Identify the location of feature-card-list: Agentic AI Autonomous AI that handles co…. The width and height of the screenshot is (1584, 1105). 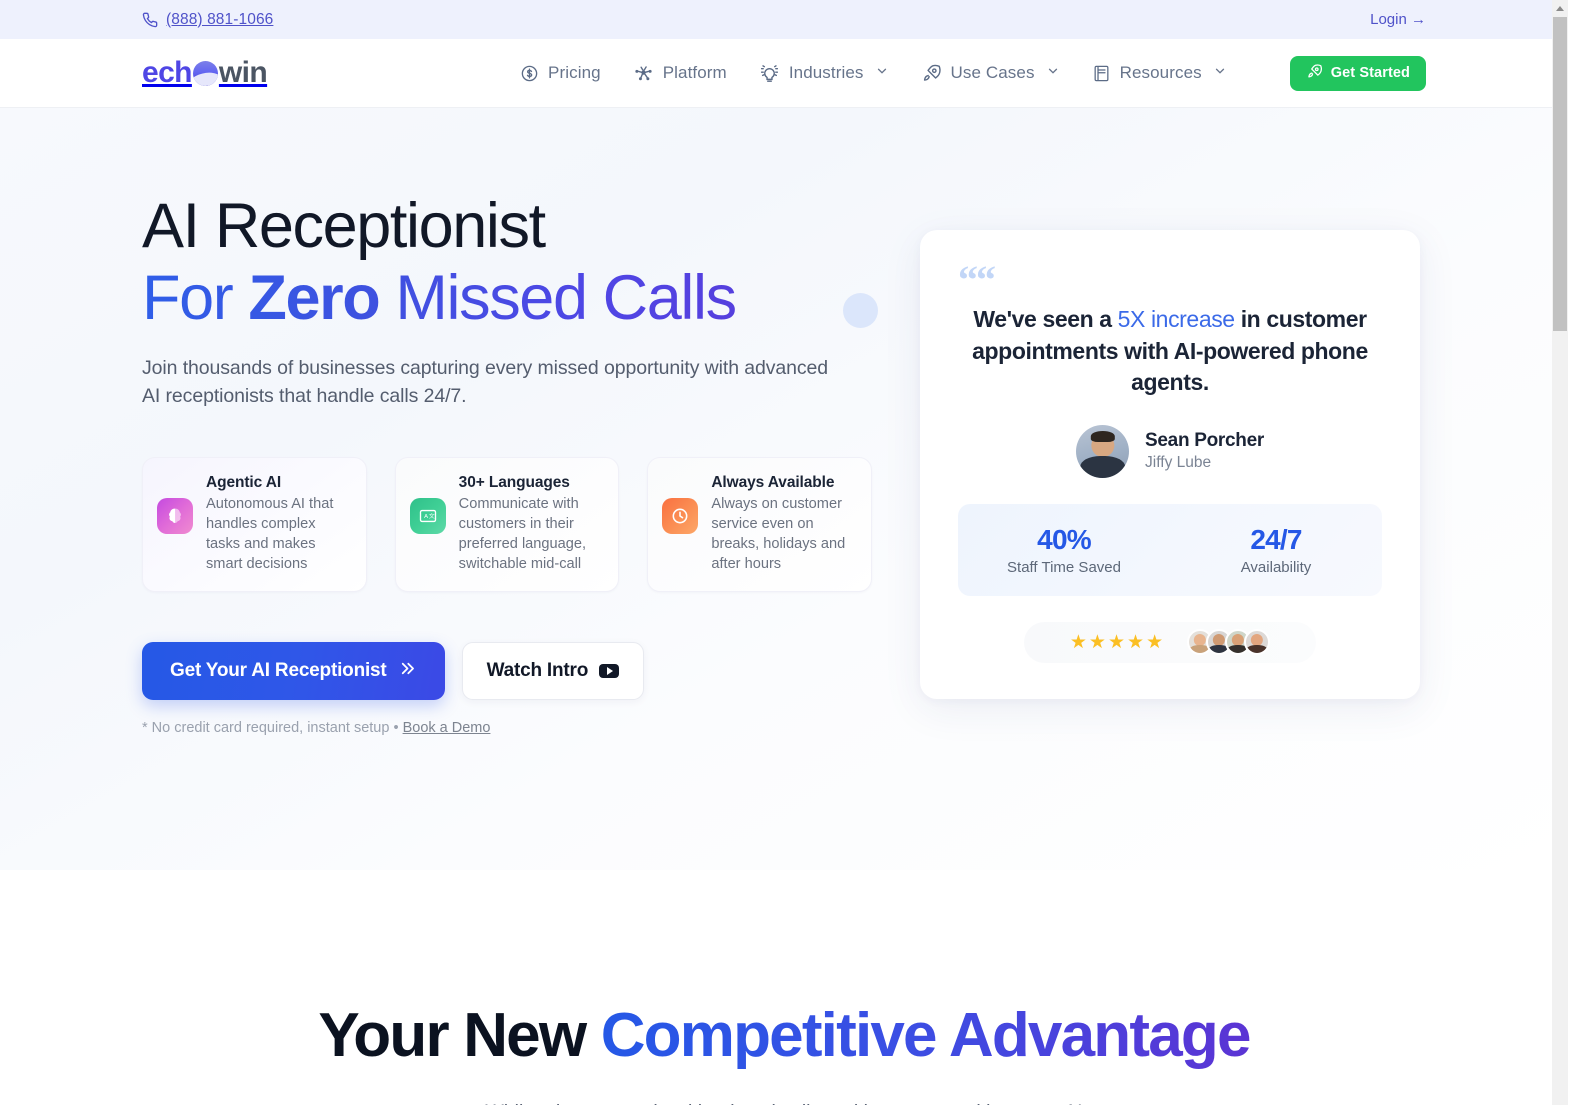
(507, 525).